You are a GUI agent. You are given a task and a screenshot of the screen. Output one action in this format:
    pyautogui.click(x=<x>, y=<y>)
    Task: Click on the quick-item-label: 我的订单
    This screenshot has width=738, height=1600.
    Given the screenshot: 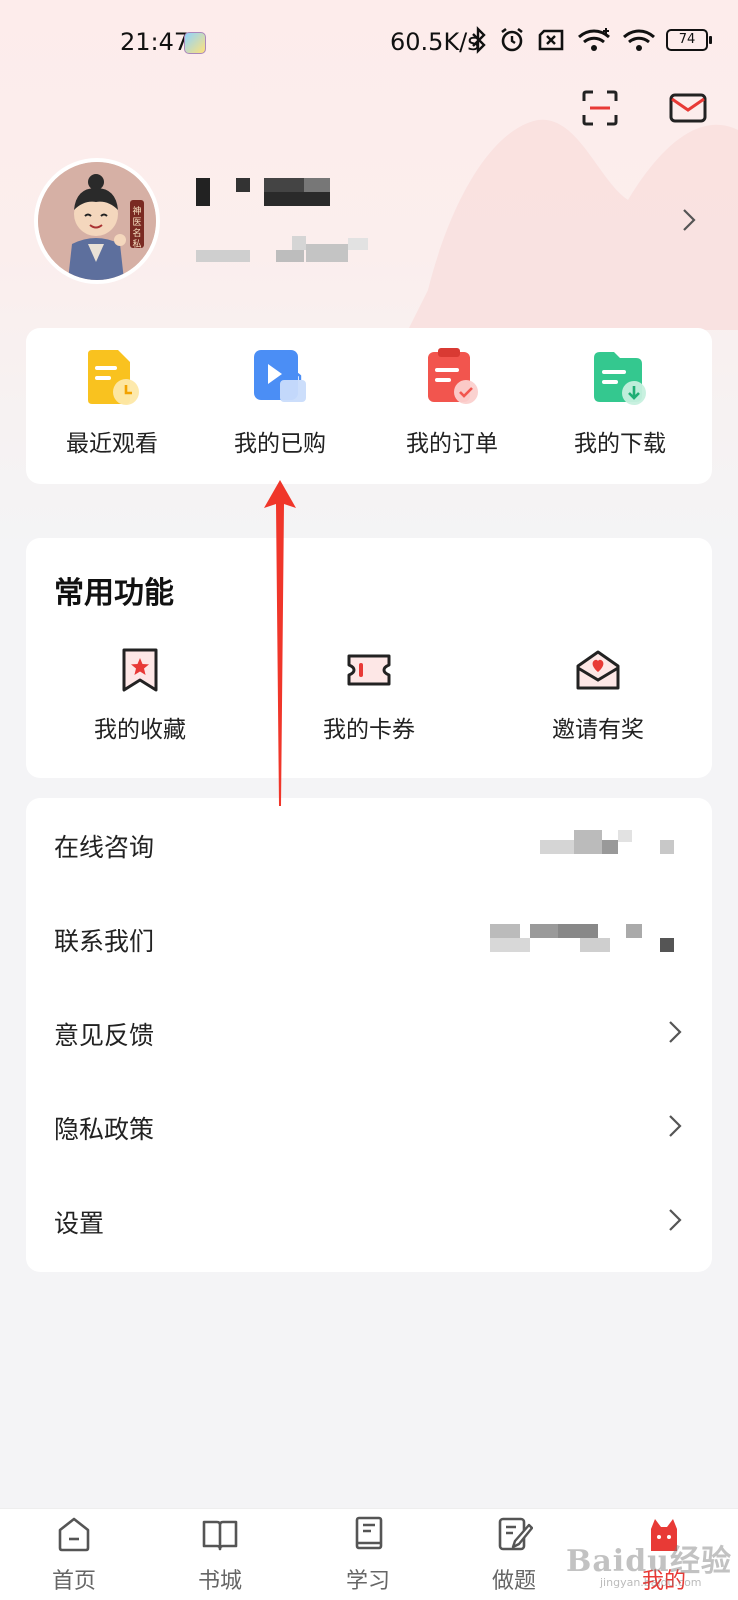 What is the action you would take?
    pyautogui.click(x=452, y=444)
    